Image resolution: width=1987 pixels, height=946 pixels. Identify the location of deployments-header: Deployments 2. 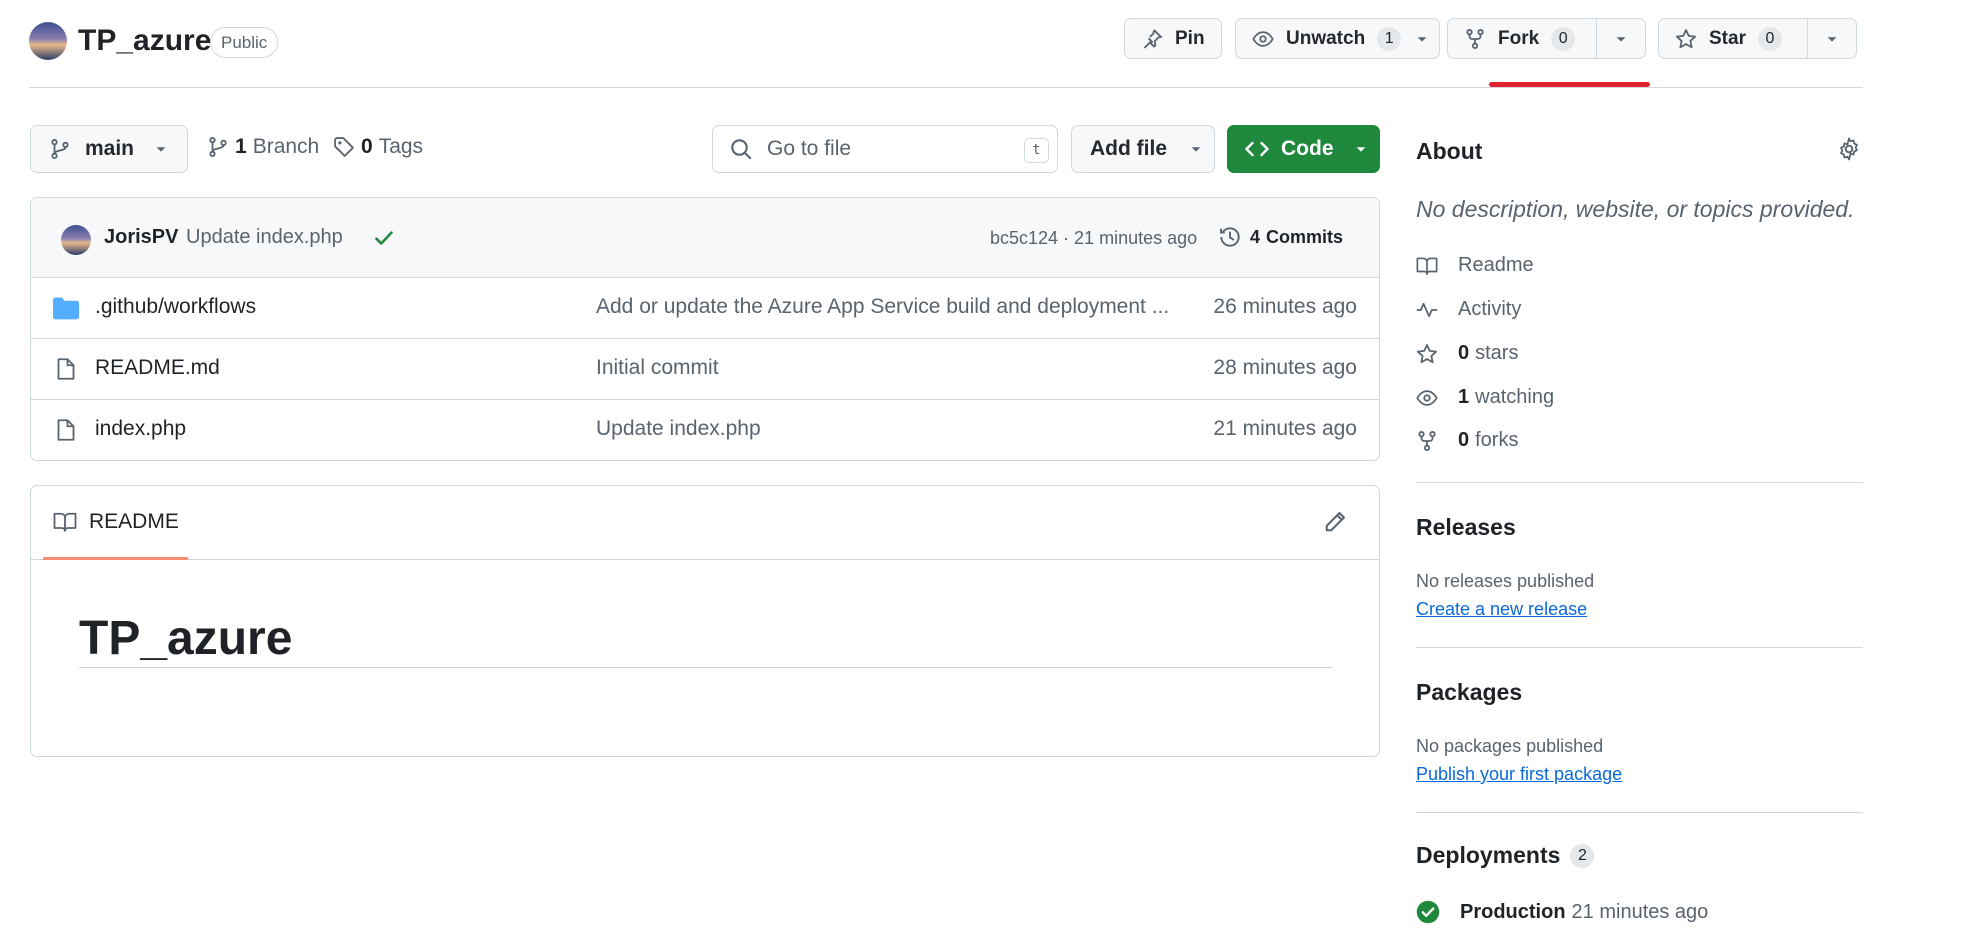
(1505, 855).